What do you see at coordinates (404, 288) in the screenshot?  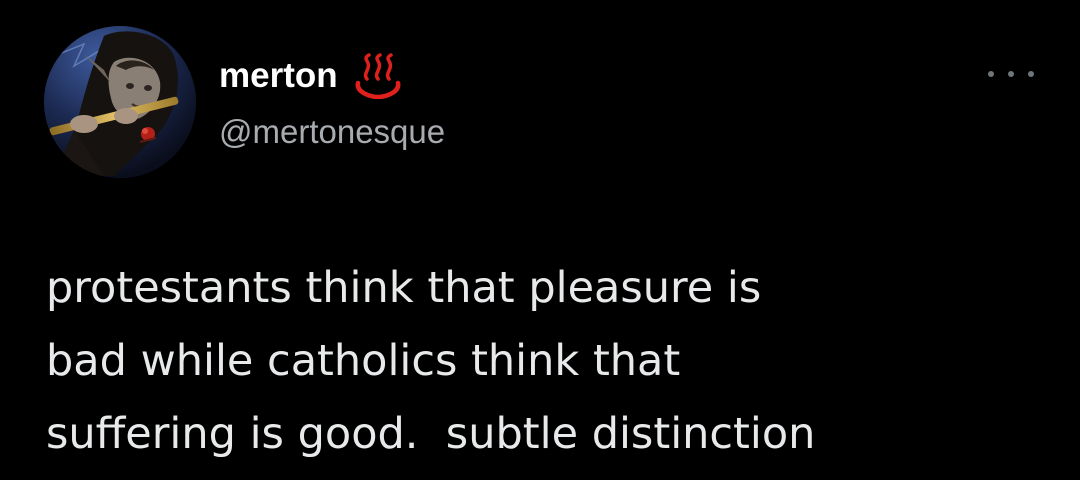 I see `tweet-text-line: protestants think that pleasure is` at bounding box center [404, 288].